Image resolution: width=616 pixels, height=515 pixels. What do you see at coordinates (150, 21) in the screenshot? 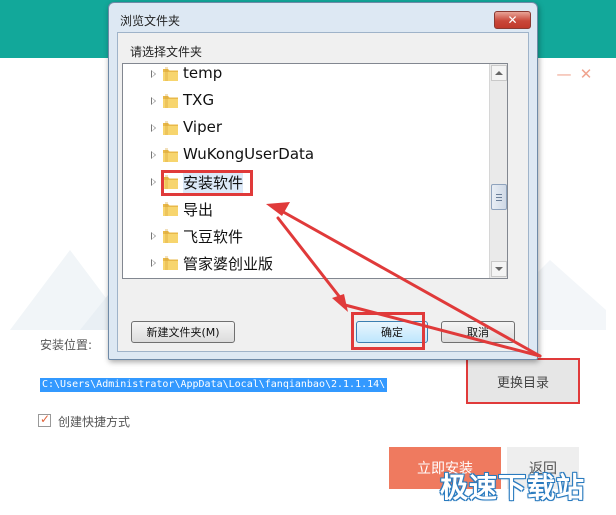
I see `dialog-title: 浏览文件夹` at bounding box center [150, 21].